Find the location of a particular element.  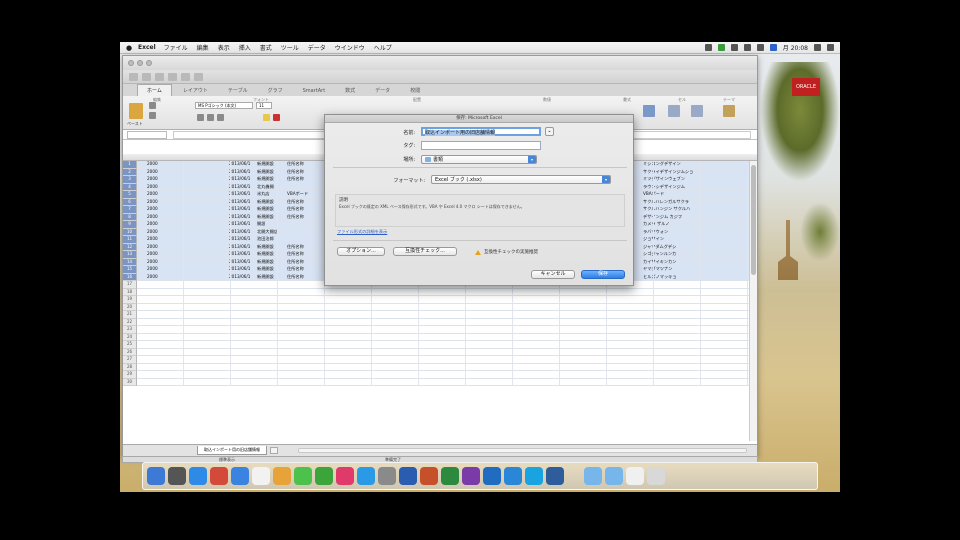

insert-cells-icon is located at coordinates (674, 111).